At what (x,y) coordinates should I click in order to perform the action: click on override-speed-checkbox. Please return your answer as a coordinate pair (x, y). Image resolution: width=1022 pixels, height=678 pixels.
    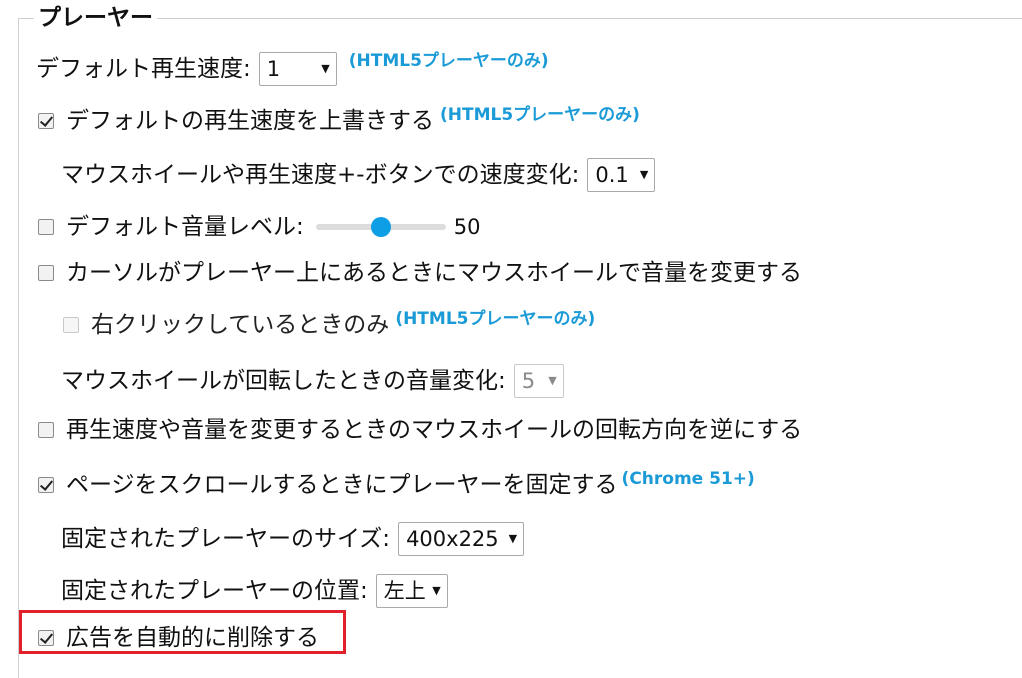
    Looking at the image, I should click on (46, 121).